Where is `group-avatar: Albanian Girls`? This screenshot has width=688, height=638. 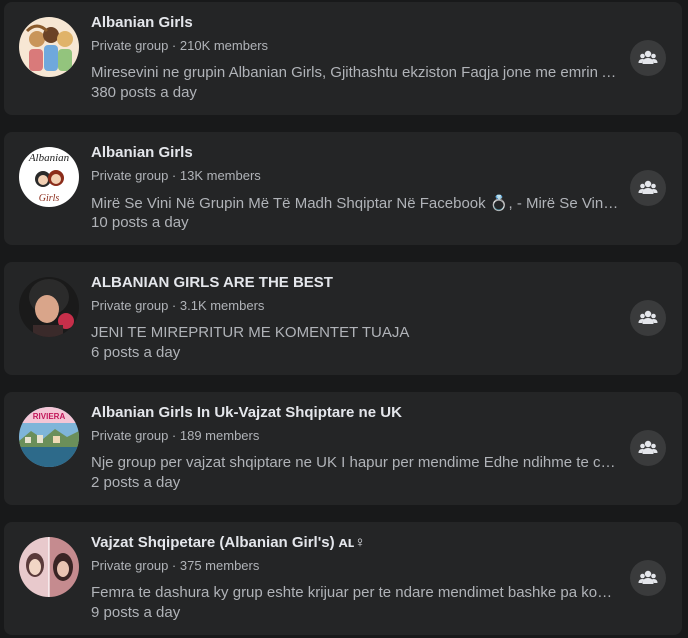 group-avatar: Albanian Girls is located at coordinates (49, 177).